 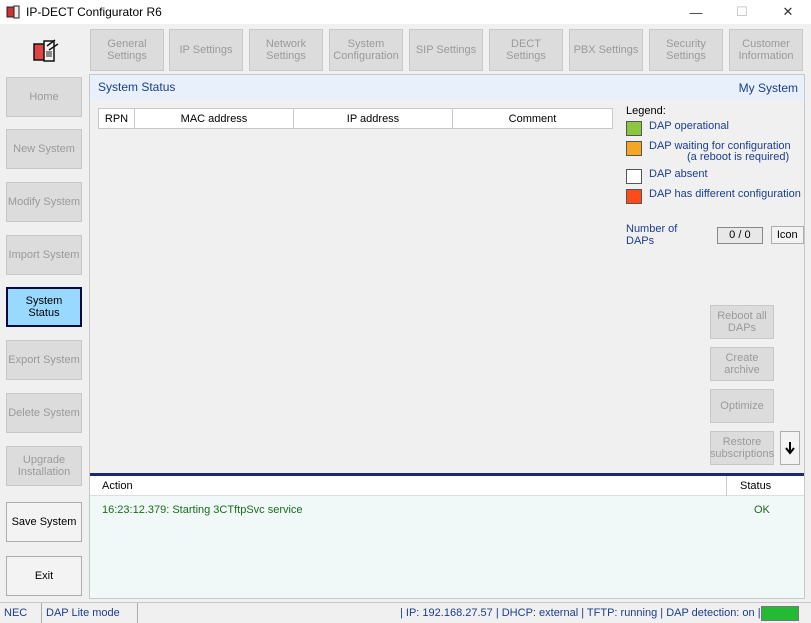 What do you see at coordinates (652, 235) in the screenshot?
I see `dap-count-label: Number of DAPs` at bounding box center [652, 235].